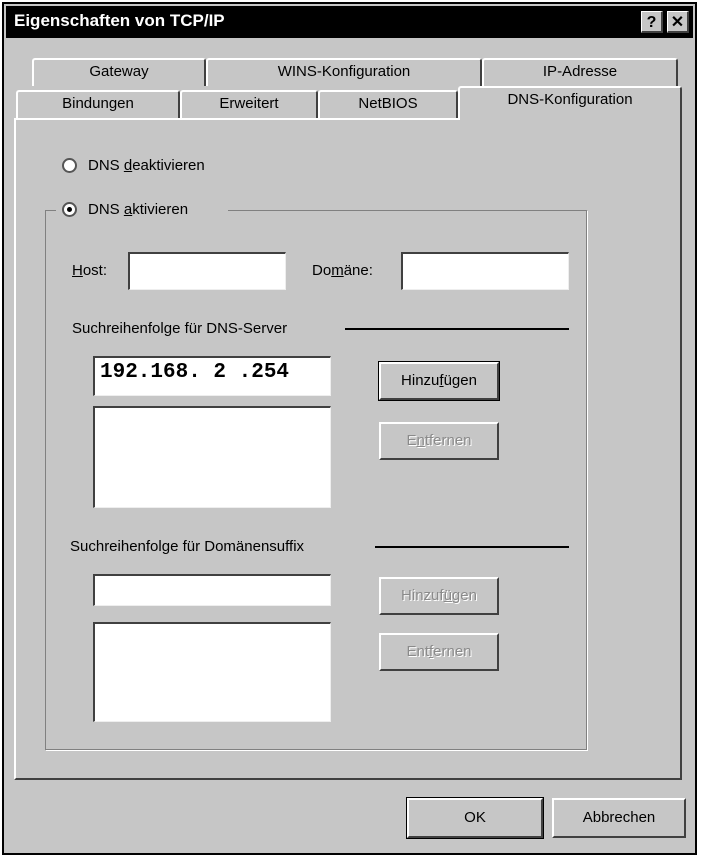 The image size is (701, 859). Describe the element at coordinates (439, 652) in the screenshot. I see `remove-domain-suffix-button: Entfernen` at that location.